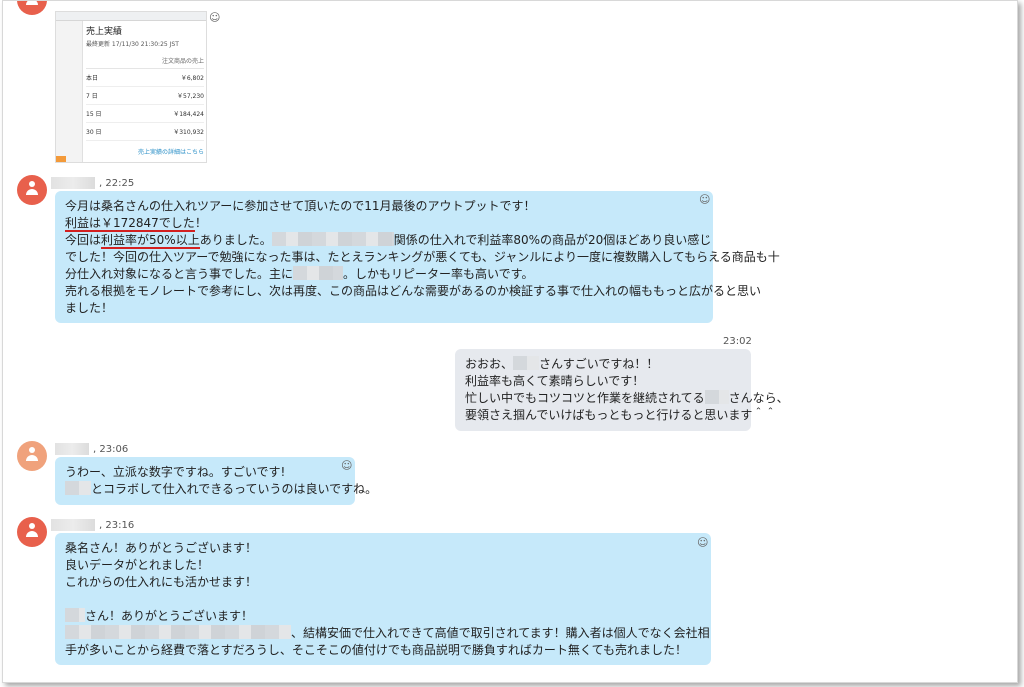 The image size is (1024, 687). What do you see at coordinates (555, 381) in the screenshot?
I see `message-line: 利益率も高くて素晴らしいです！` at bounding box center [555, 381].